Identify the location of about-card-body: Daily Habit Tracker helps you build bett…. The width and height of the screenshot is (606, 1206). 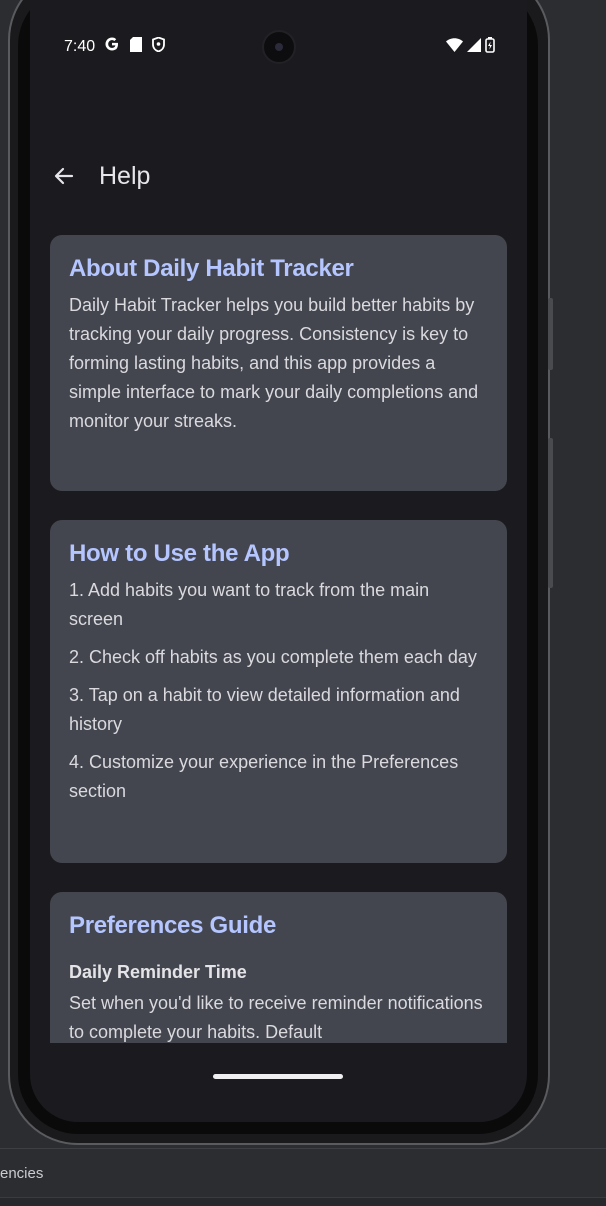
(274, 363).